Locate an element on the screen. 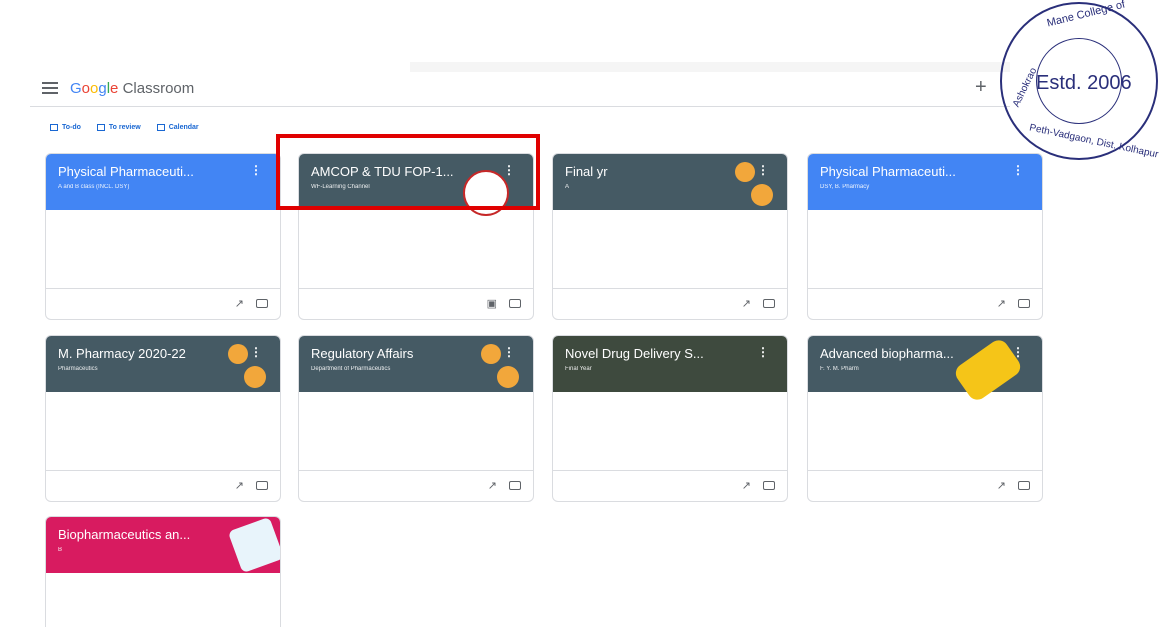 The image size is (1167, 627). todo-icon is located at coordinates (54, 127).